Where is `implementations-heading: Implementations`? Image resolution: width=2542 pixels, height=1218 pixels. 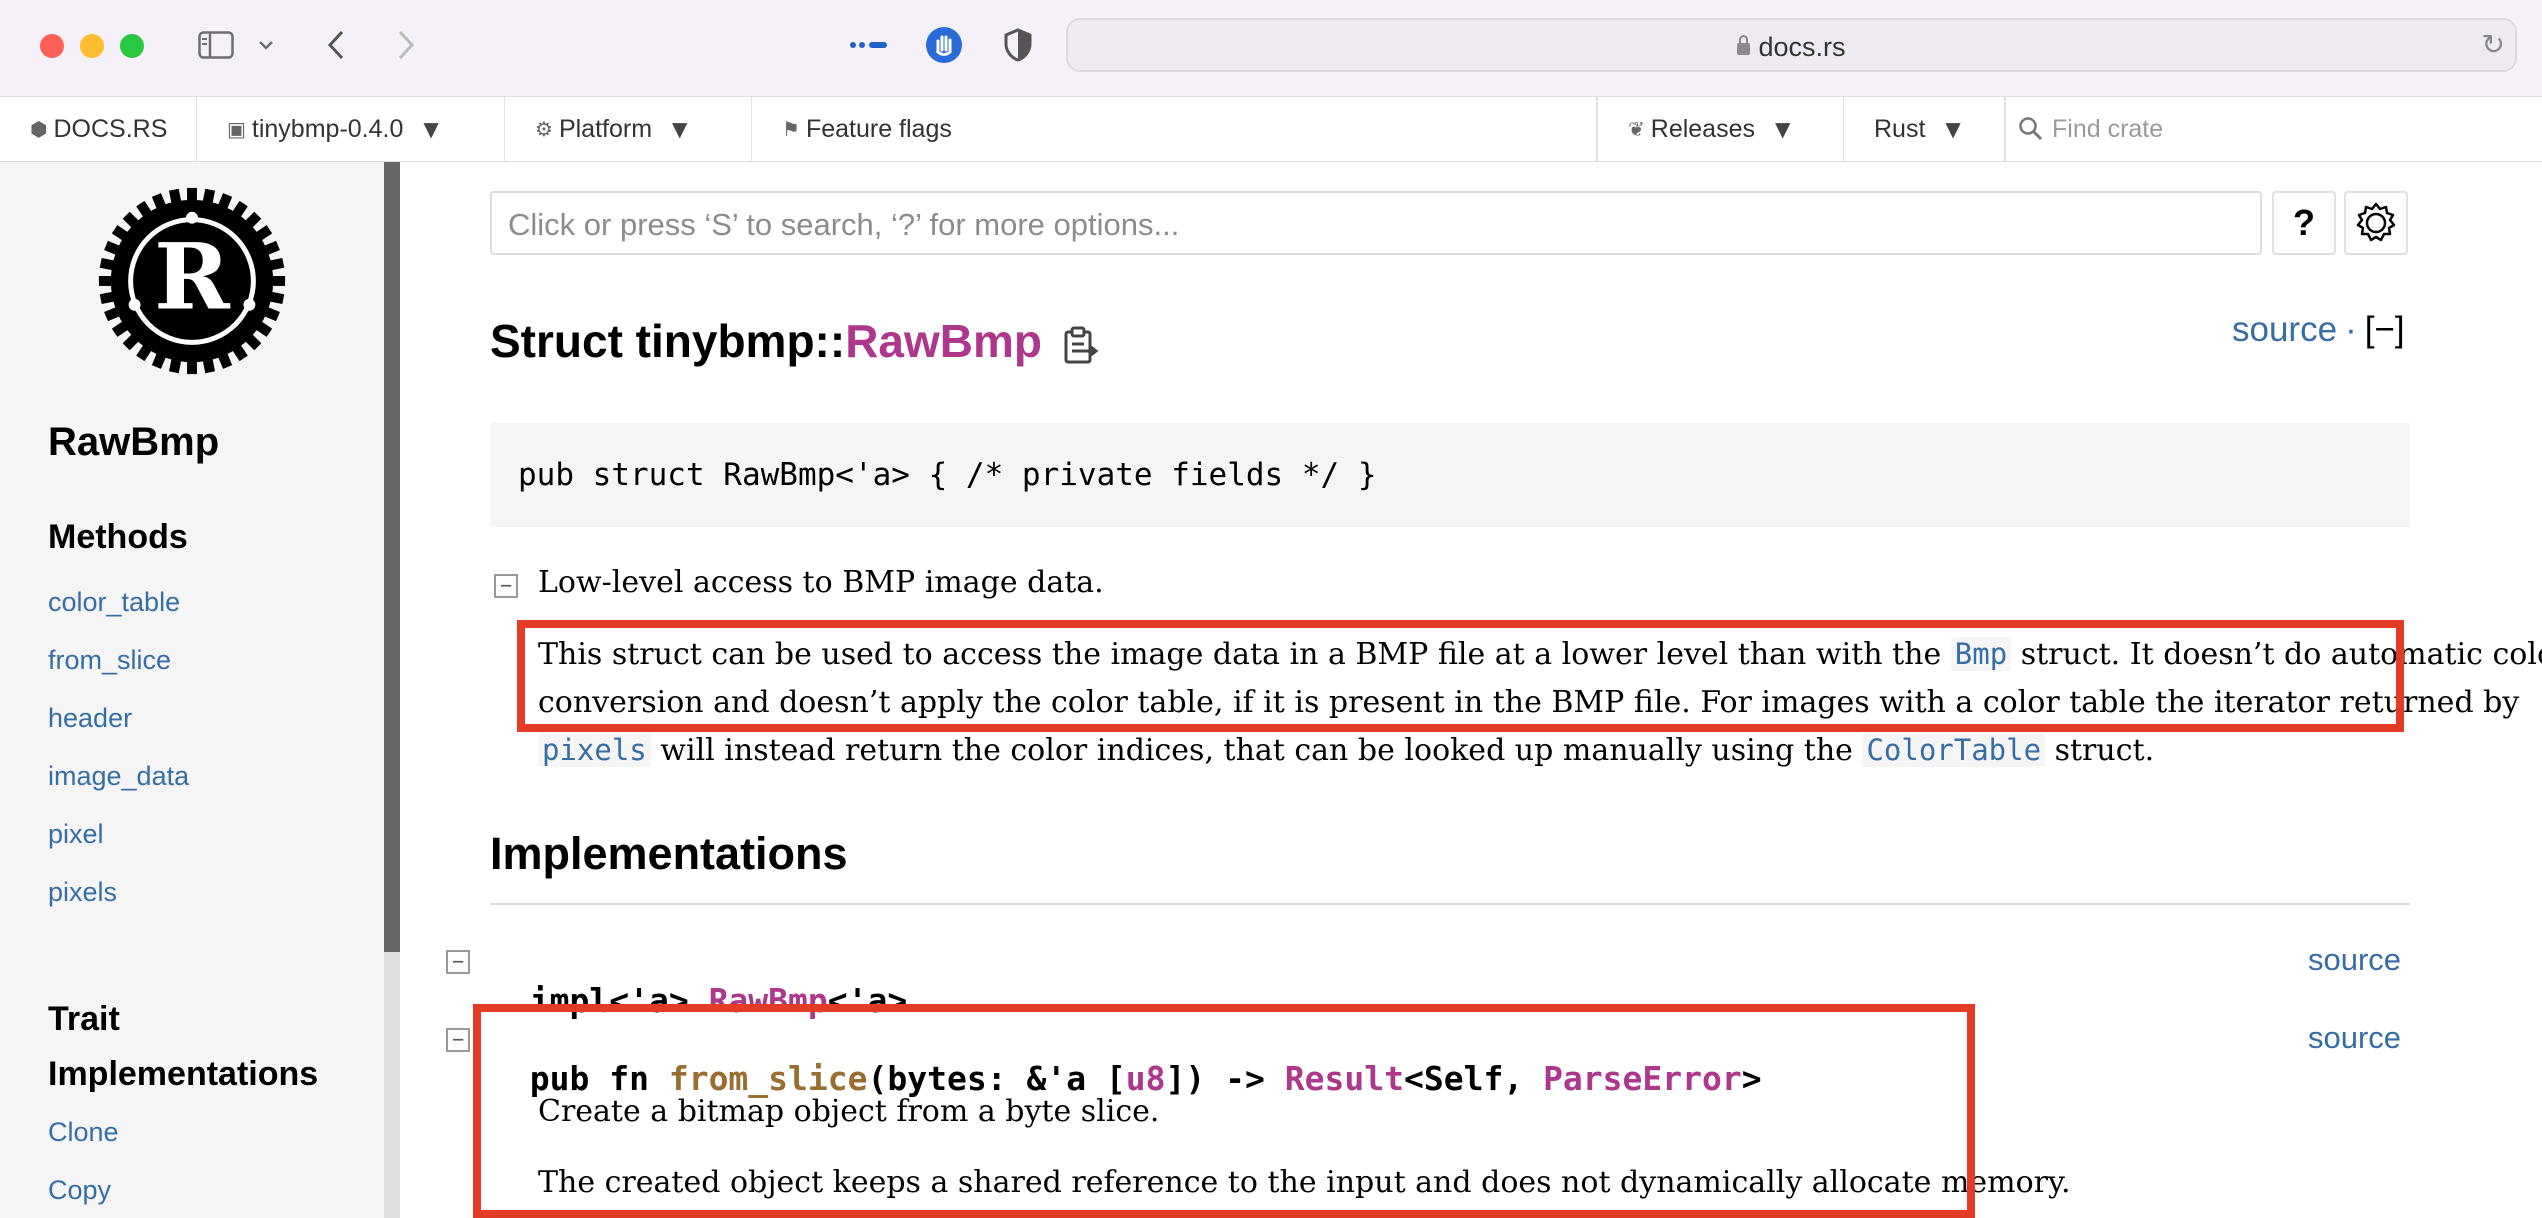 implementations-heading: Implementations is located at coordinates (669, 854).